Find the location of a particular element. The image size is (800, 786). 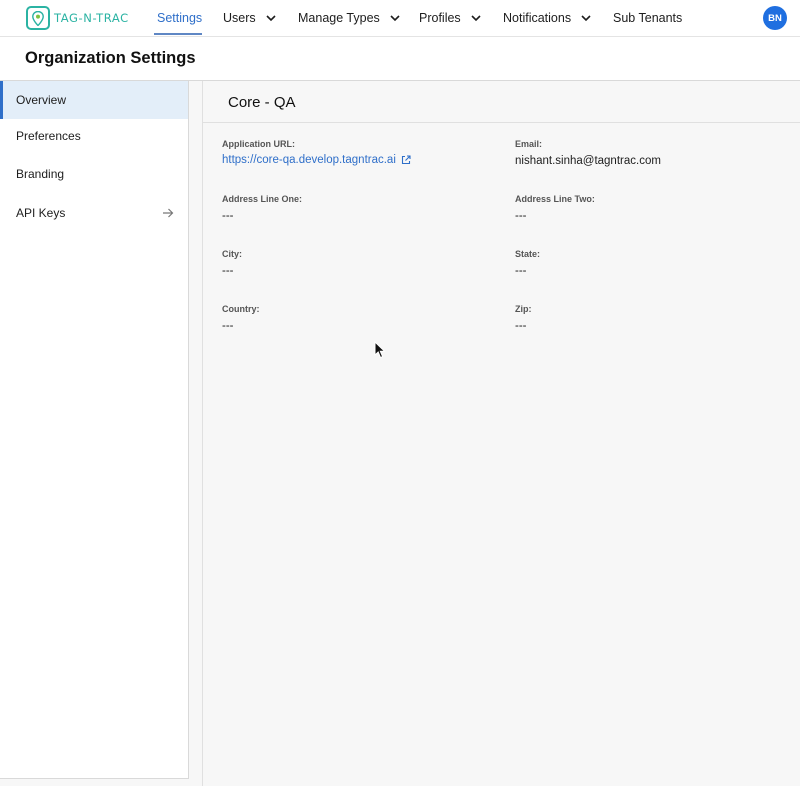

sidebar-item-overview: Overview is located at coordinates (94, 100).